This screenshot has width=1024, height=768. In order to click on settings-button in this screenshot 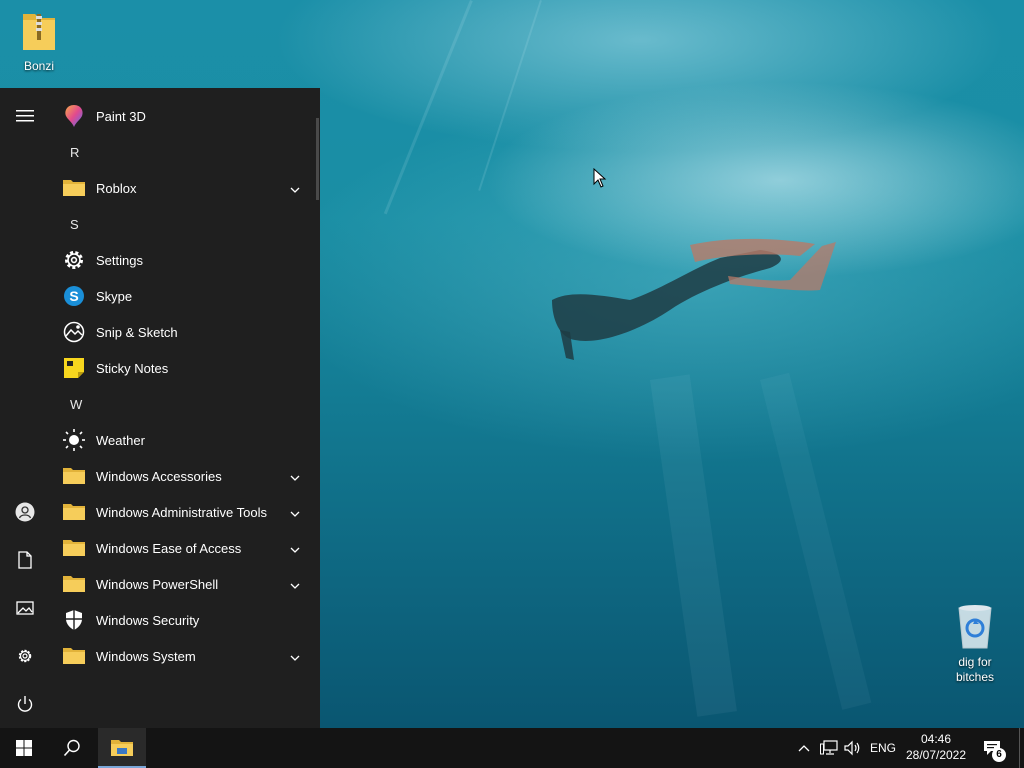, I will do `click(25, 656)`.